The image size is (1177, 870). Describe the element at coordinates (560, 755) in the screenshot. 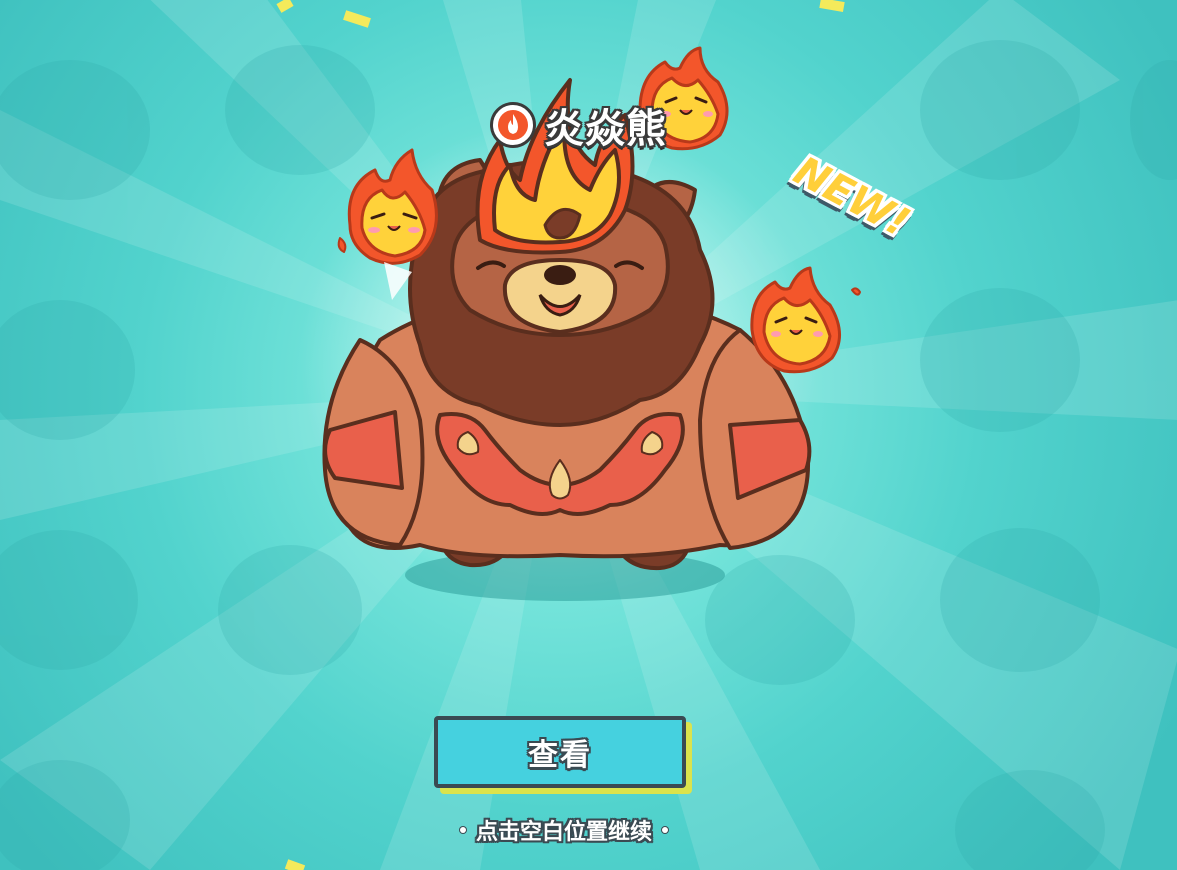

I see `view-button-label: 查看` at that location.